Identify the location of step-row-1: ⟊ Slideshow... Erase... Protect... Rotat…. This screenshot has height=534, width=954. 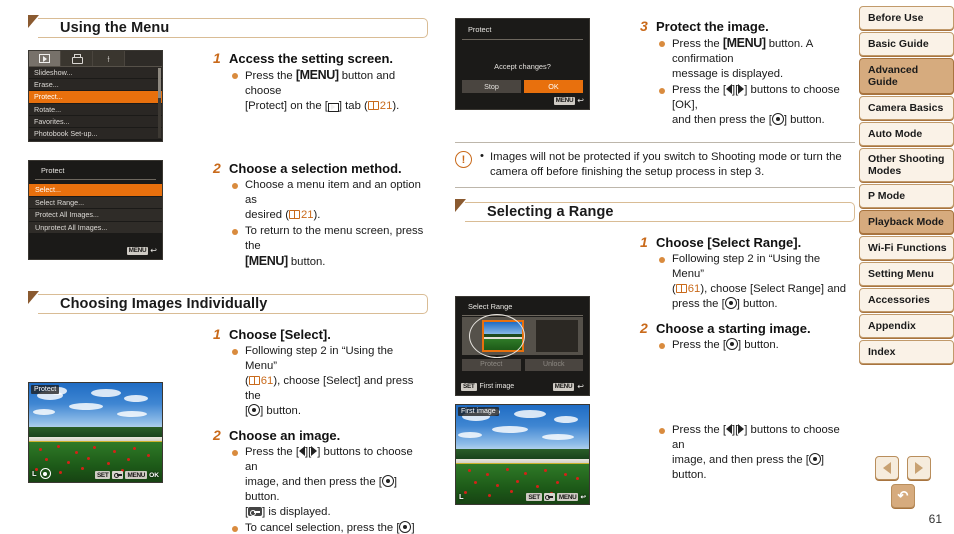
(228, 96).